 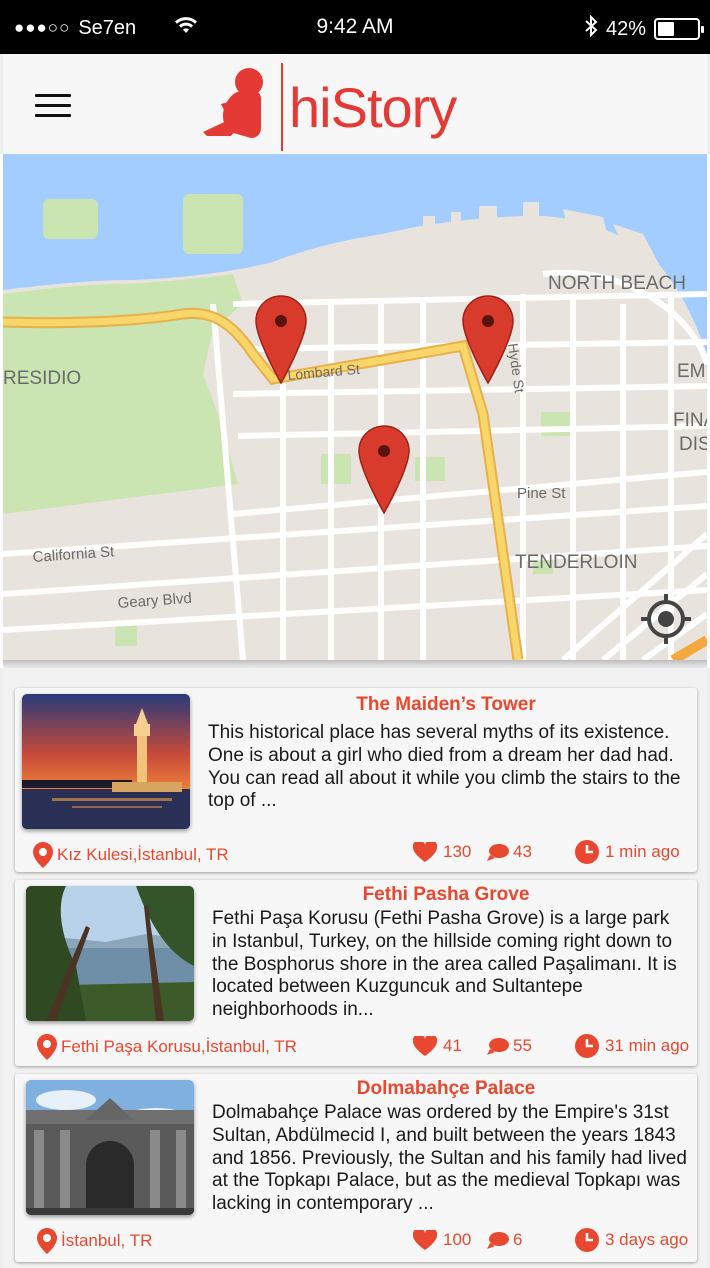 I want to click on place-time: 3 days ago, so click(x=631, y=1240).